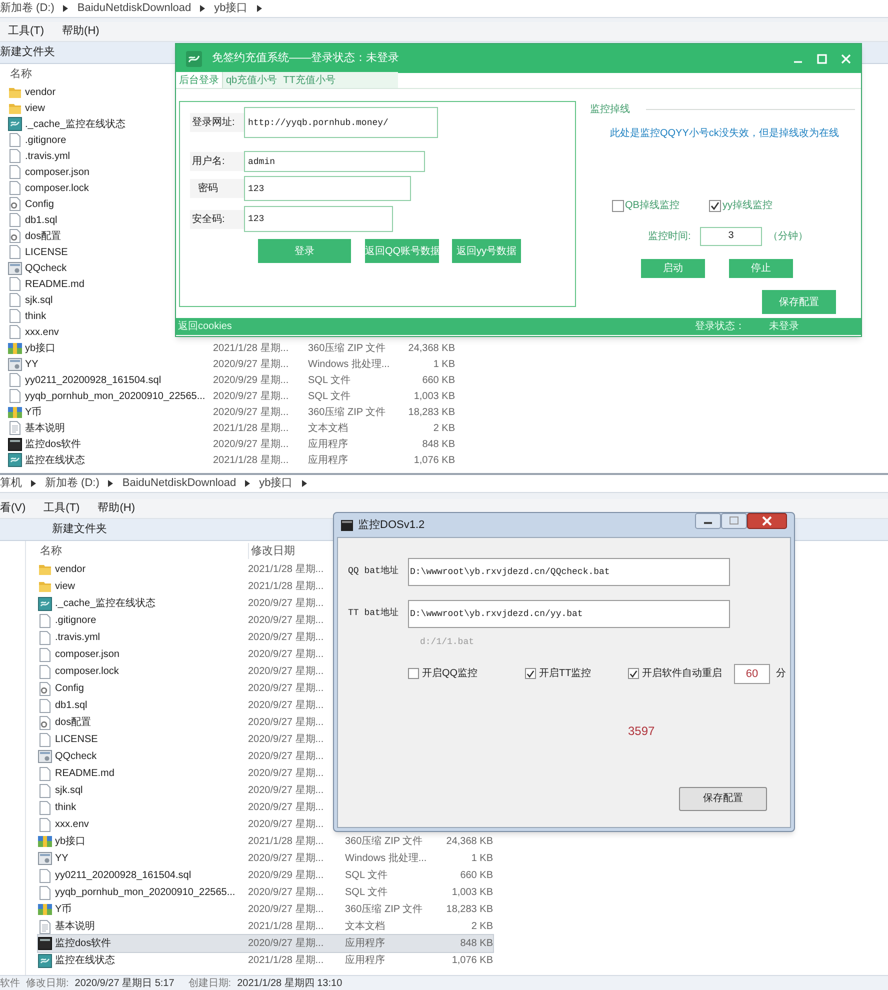 This screenshot has width=888, height=990. What do you see at coordinates (610, 109) in the screenshot?
I see `section-title: 监控掉线` at bounding box center [610, 109].